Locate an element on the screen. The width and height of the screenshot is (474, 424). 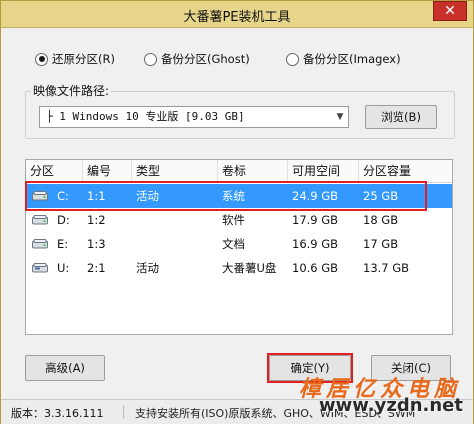
cell-size: 25 GB is located at coordinates (381, 196).